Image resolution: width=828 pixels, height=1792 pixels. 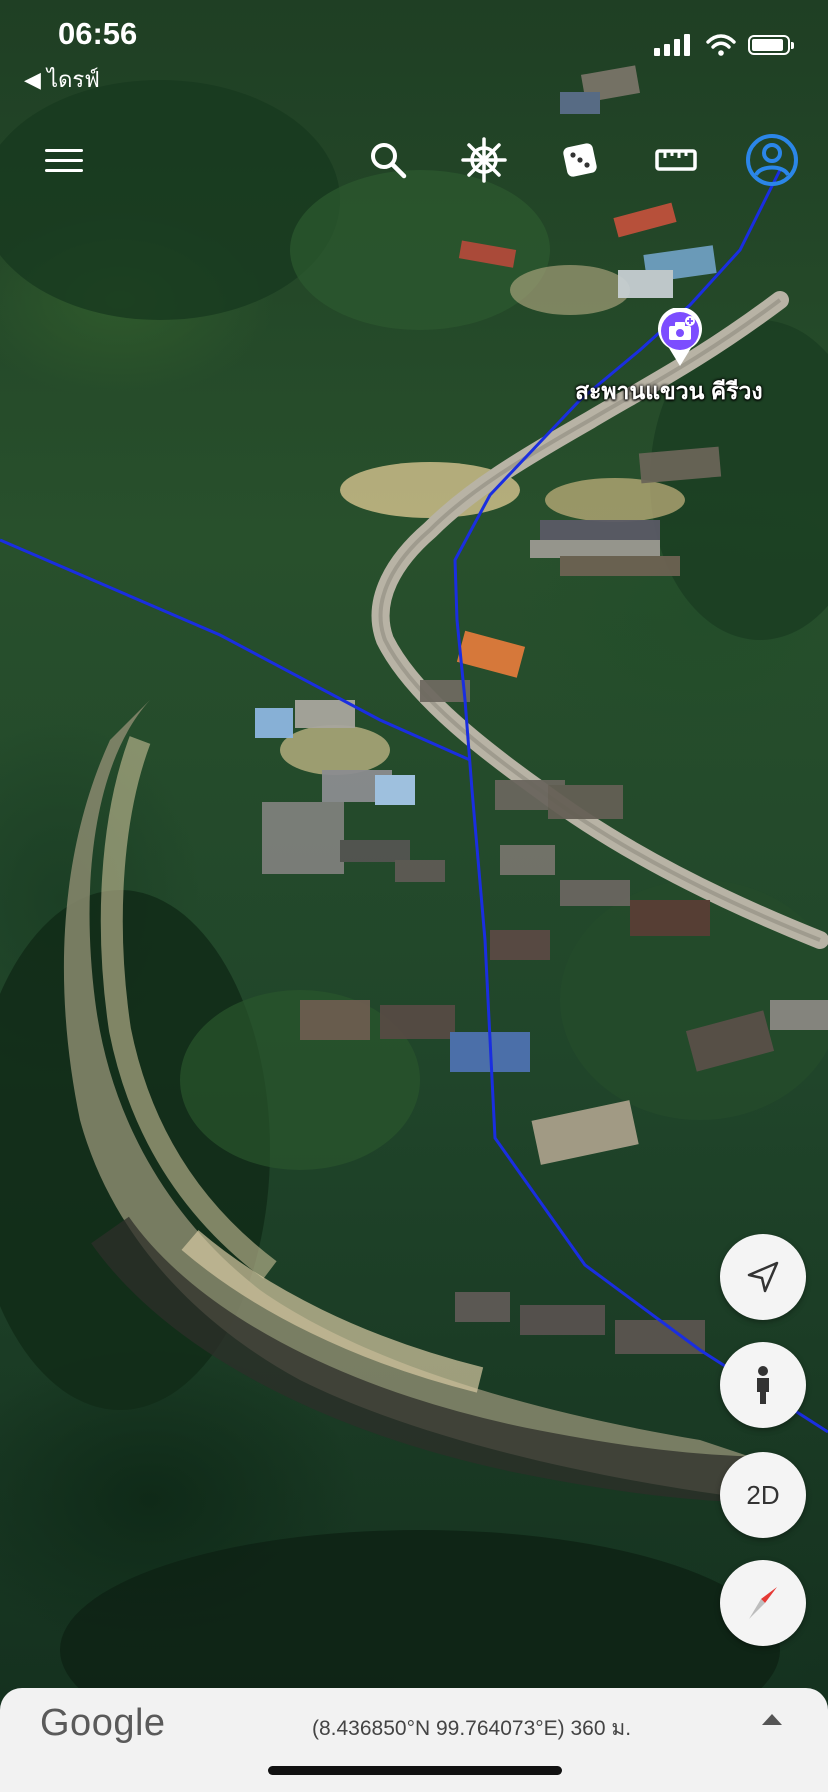 I want to click on battery-level, so click(x=767, y=45).